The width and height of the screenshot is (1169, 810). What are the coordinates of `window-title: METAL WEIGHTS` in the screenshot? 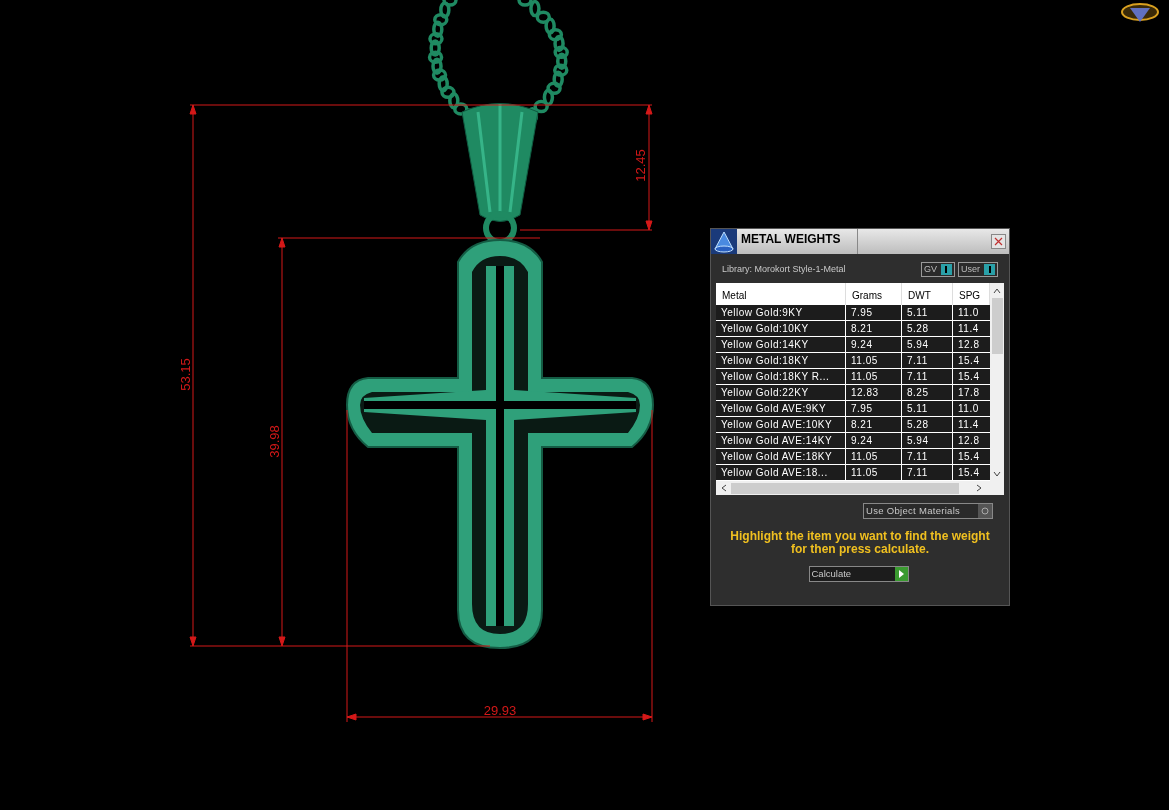 It's located at (791, 239).